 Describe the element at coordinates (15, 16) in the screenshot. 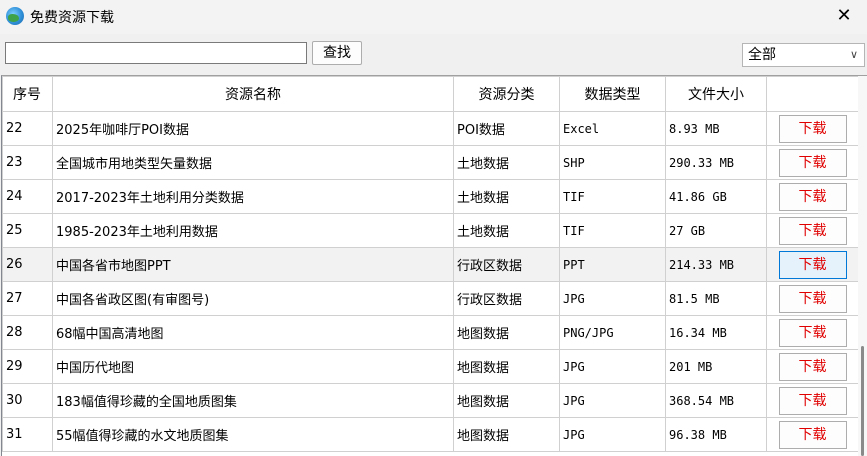

I see `globe-icon` at that location.